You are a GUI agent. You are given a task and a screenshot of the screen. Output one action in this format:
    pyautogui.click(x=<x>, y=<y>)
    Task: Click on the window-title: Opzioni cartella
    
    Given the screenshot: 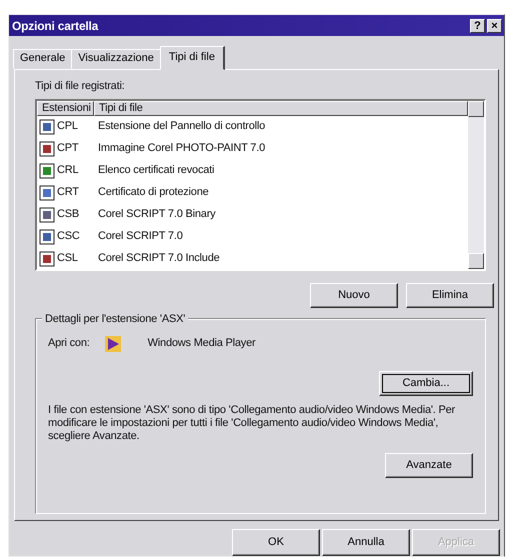 What is the action you would take?
    pyautogui.click(x=56, y=26)
    